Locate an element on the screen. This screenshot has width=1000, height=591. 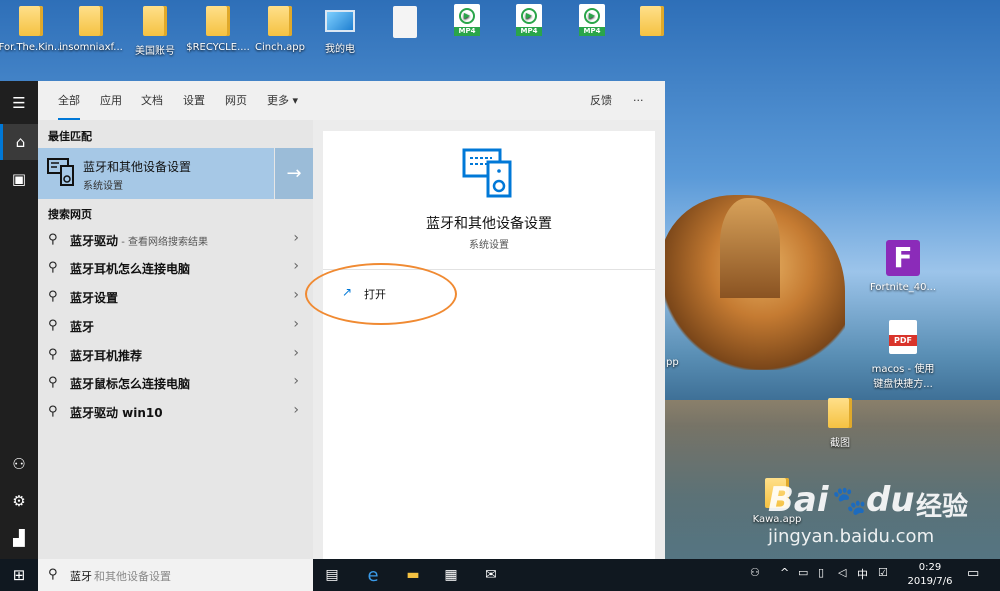
desktop-icon-computer: 我的电 is located at coordinates (340, 30).